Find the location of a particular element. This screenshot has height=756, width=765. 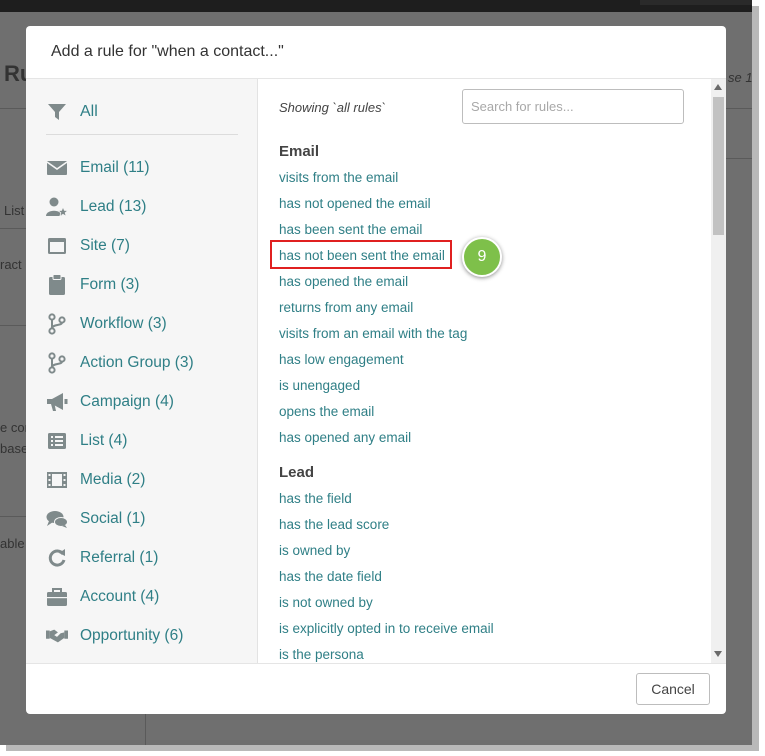

scroll-down-arrow-icon is located at coordinates (718, 654).